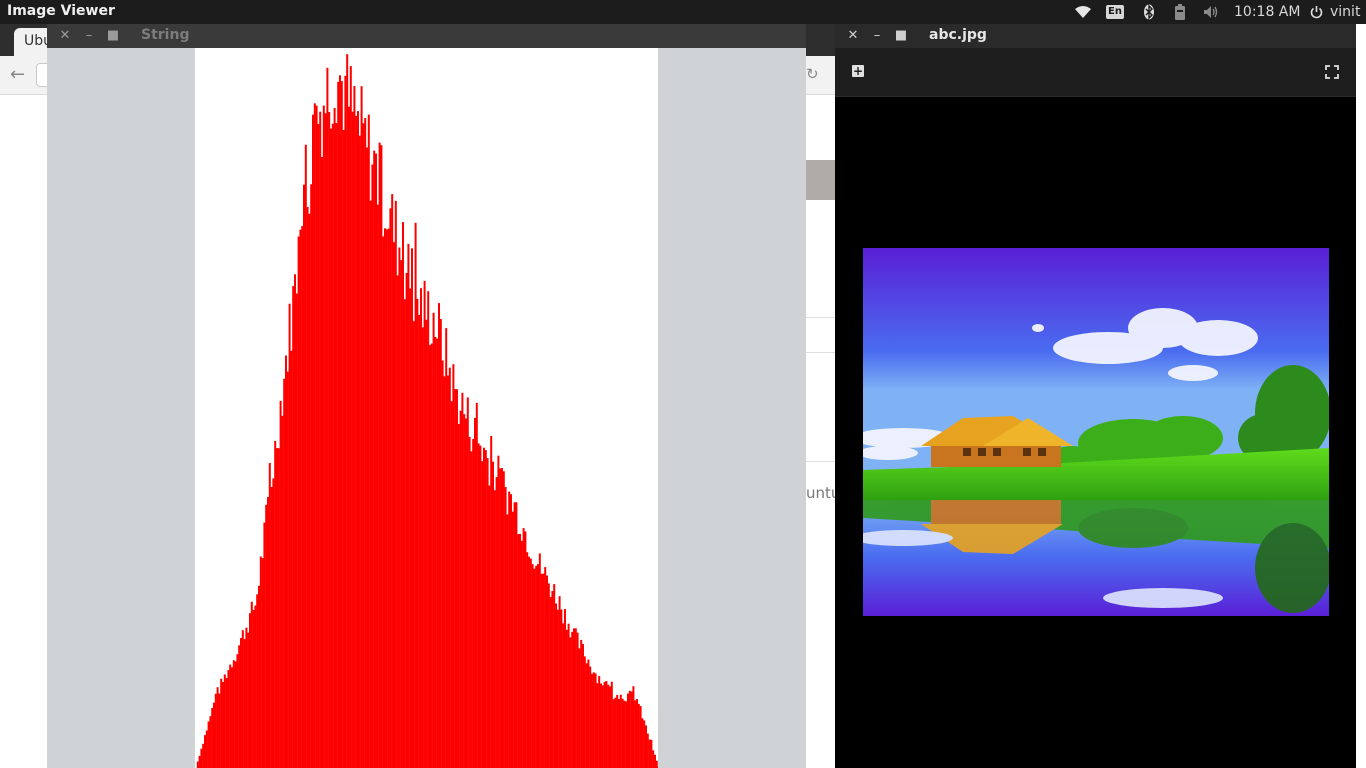 Image resolution: width=1366 pixels, height=768 pixels. I want to click on keyboard-layout-indicator: En, so click(1115, 12).